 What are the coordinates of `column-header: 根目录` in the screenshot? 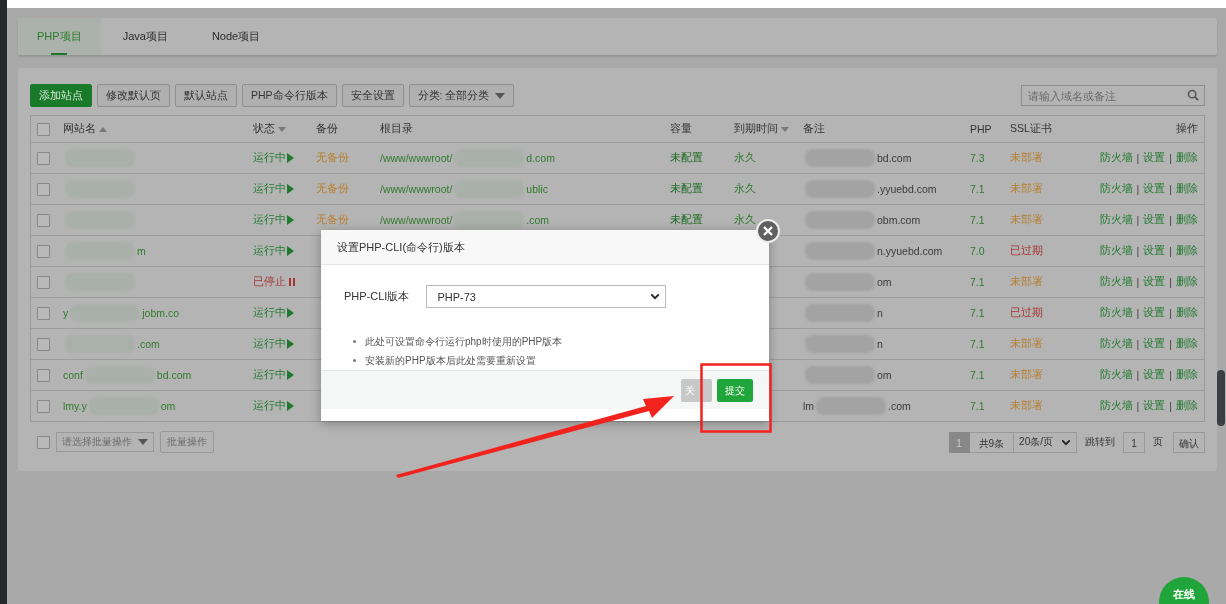 It's located at (396, 129).